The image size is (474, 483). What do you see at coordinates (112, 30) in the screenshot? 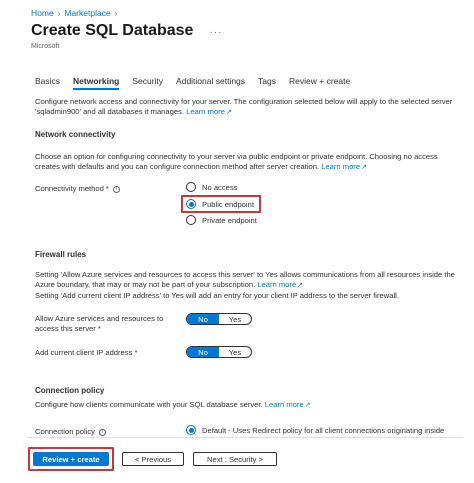
I see `page-title: Create SQL Database` at bounding box center [112, 30].